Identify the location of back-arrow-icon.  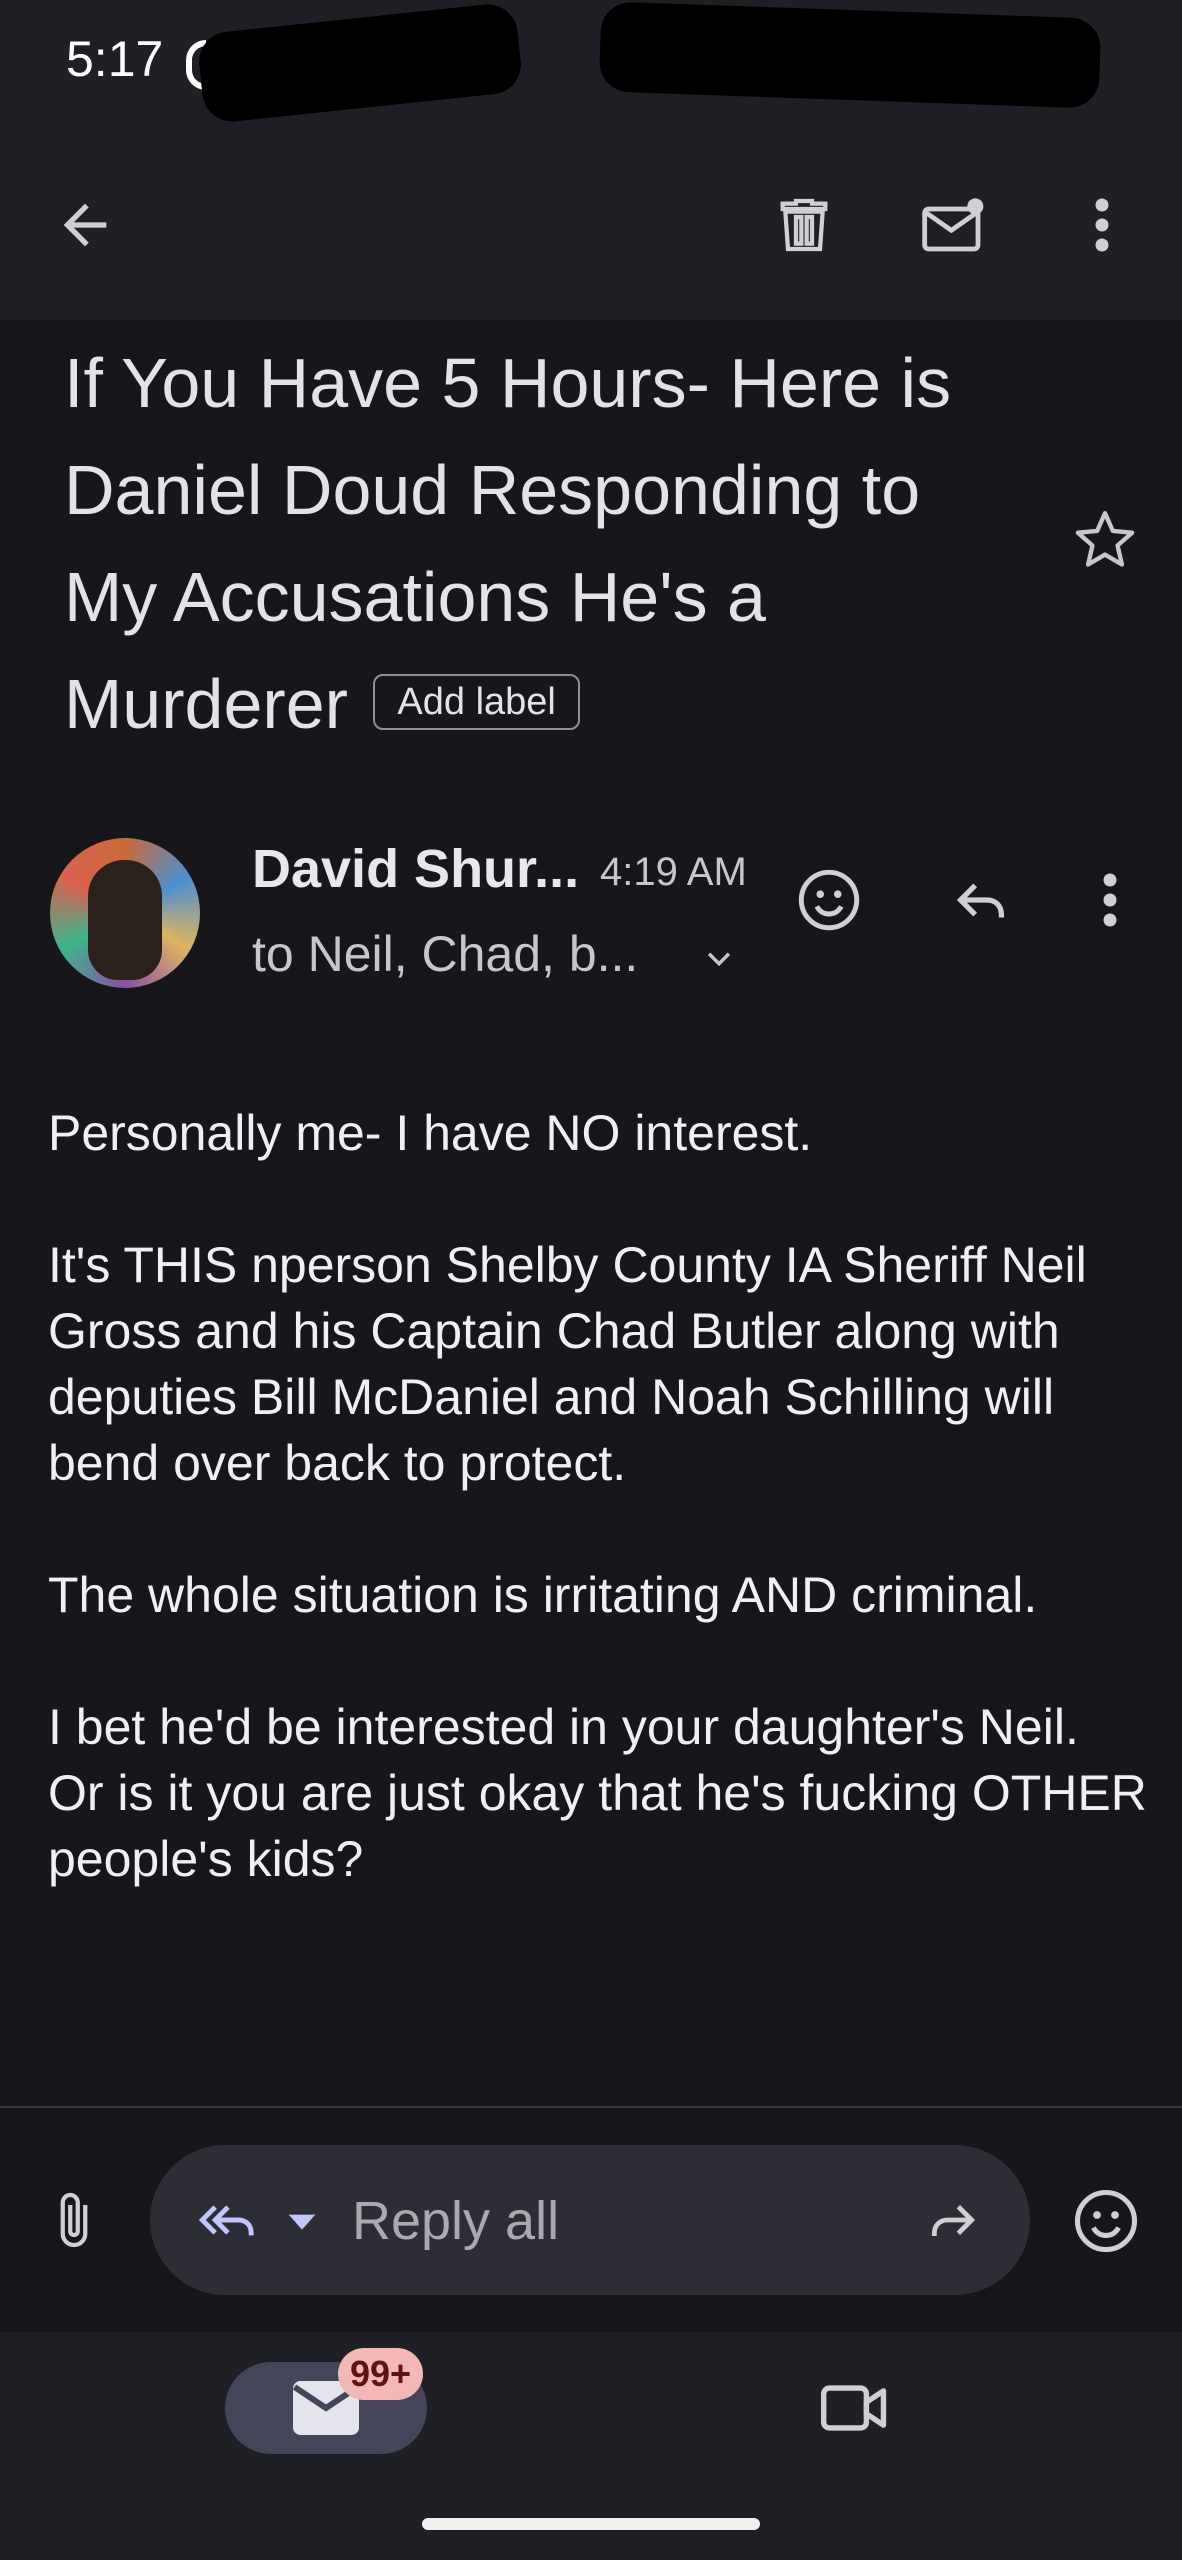
(85, 225).